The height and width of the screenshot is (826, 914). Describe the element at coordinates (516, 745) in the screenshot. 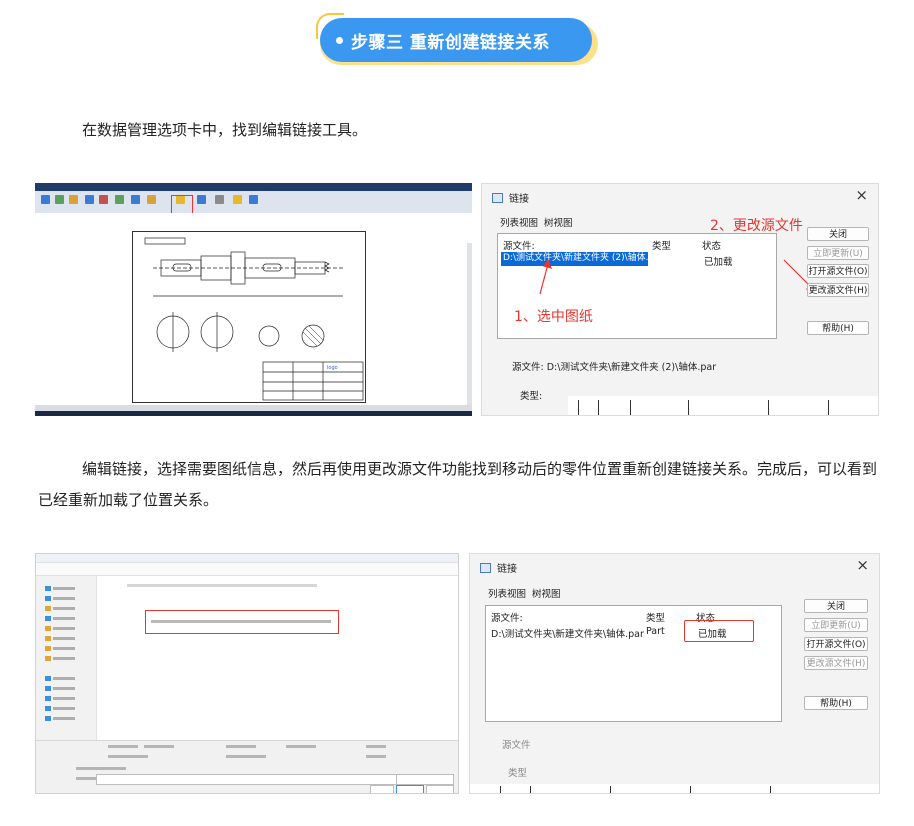

I see `source-file-label: 源文件` at that location.